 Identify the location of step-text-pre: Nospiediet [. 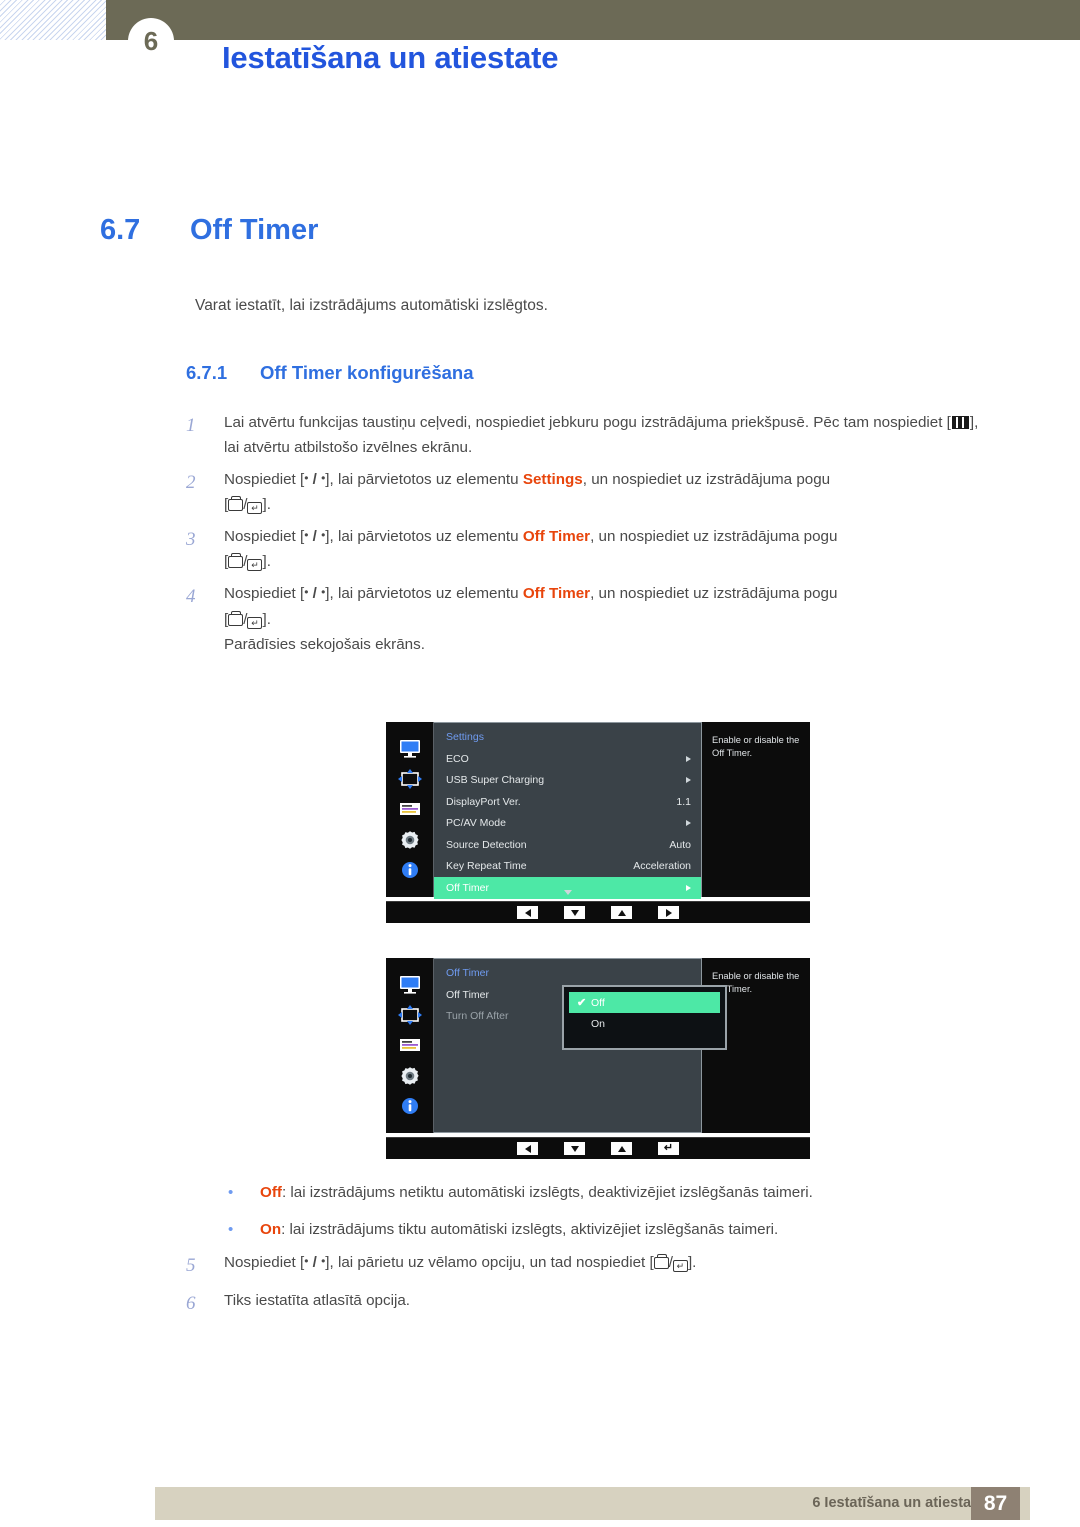
(264, 480).